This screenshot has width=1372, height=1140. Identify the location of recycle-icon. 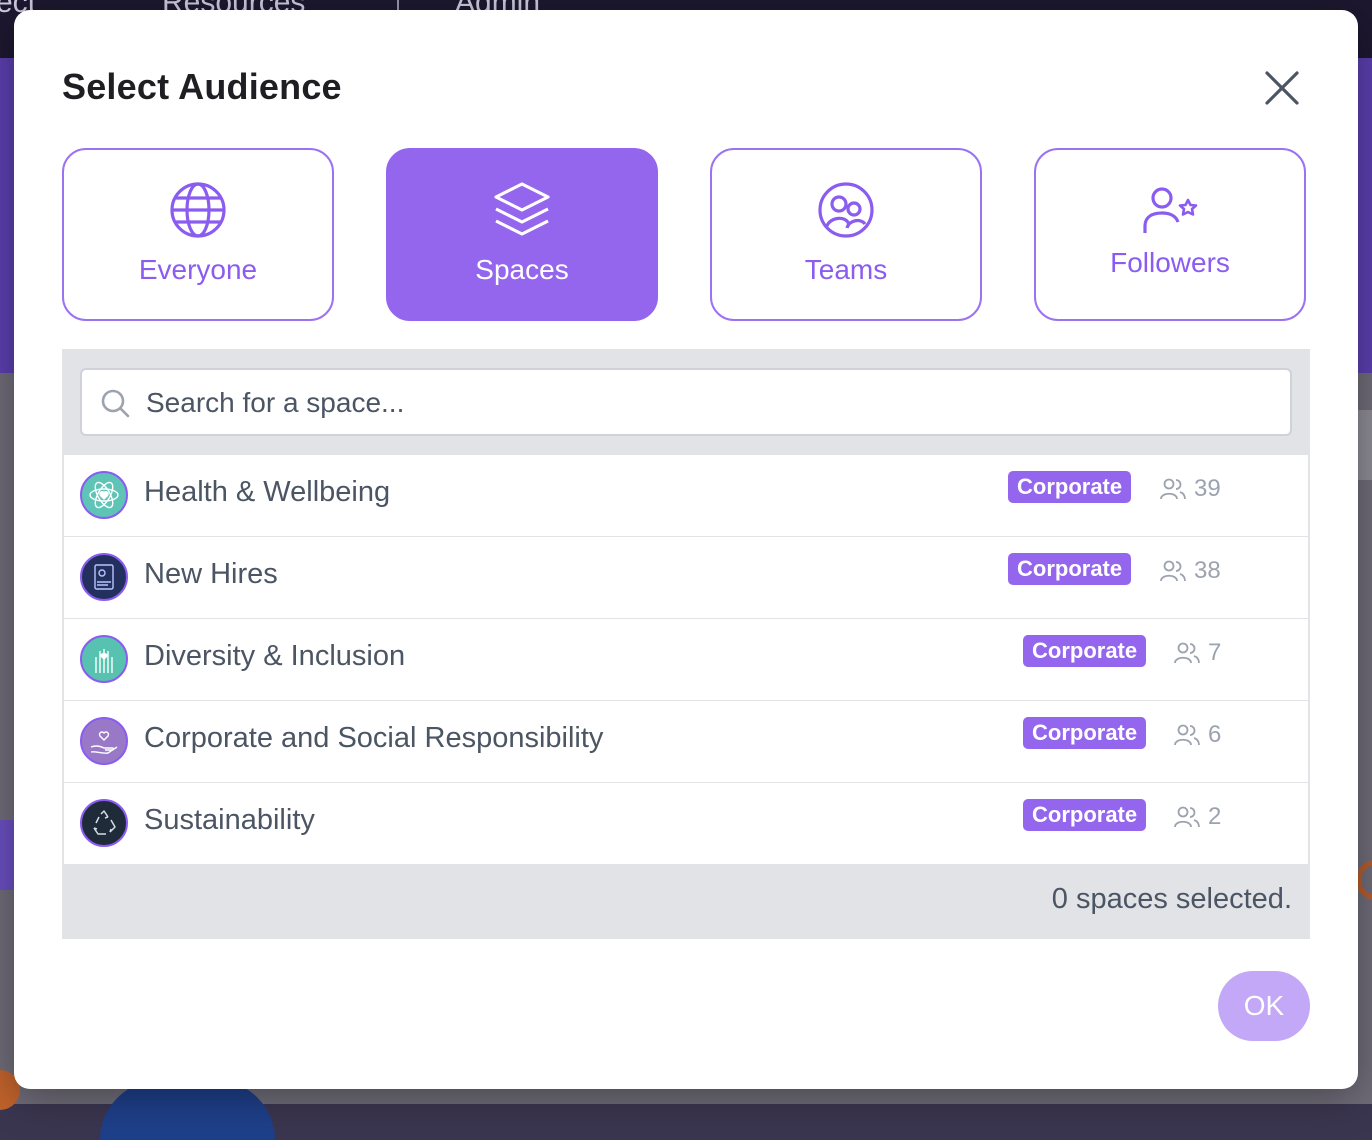
(104, 822).